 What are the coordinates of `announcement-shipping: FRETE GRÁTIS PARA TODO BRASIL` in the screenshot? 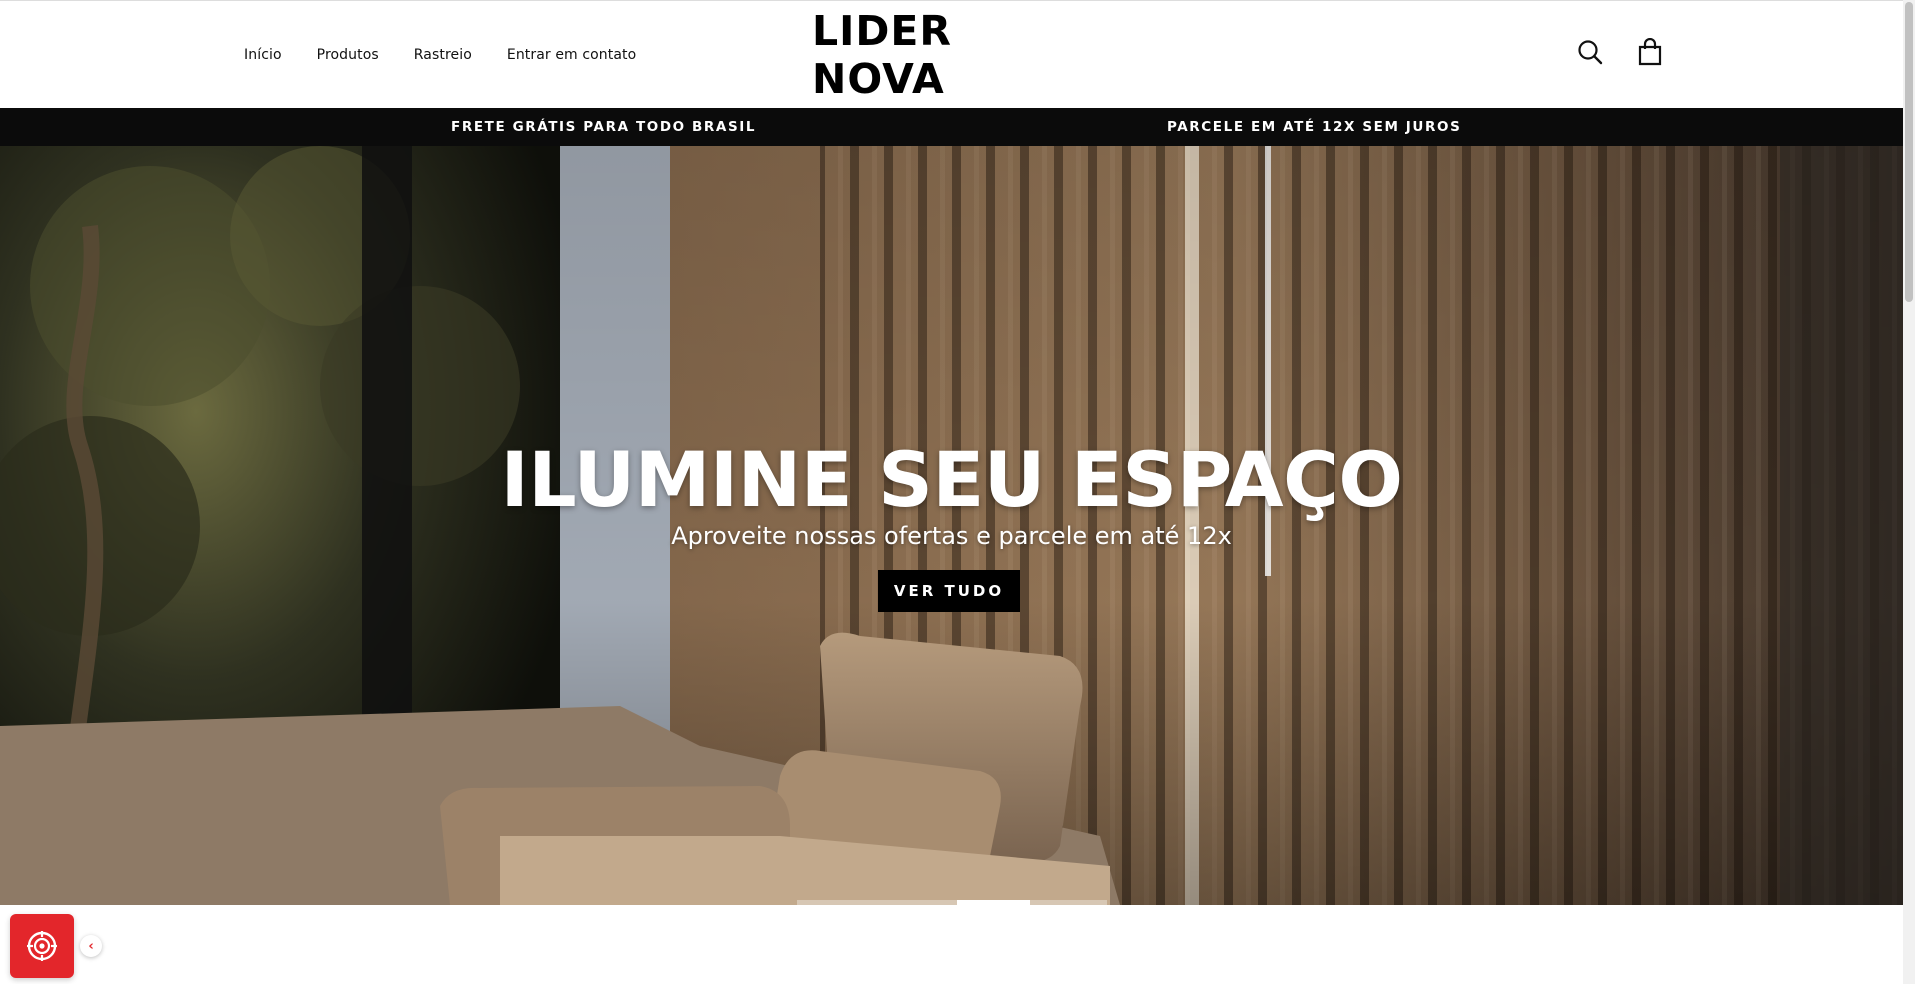 It's located at (604, 127).